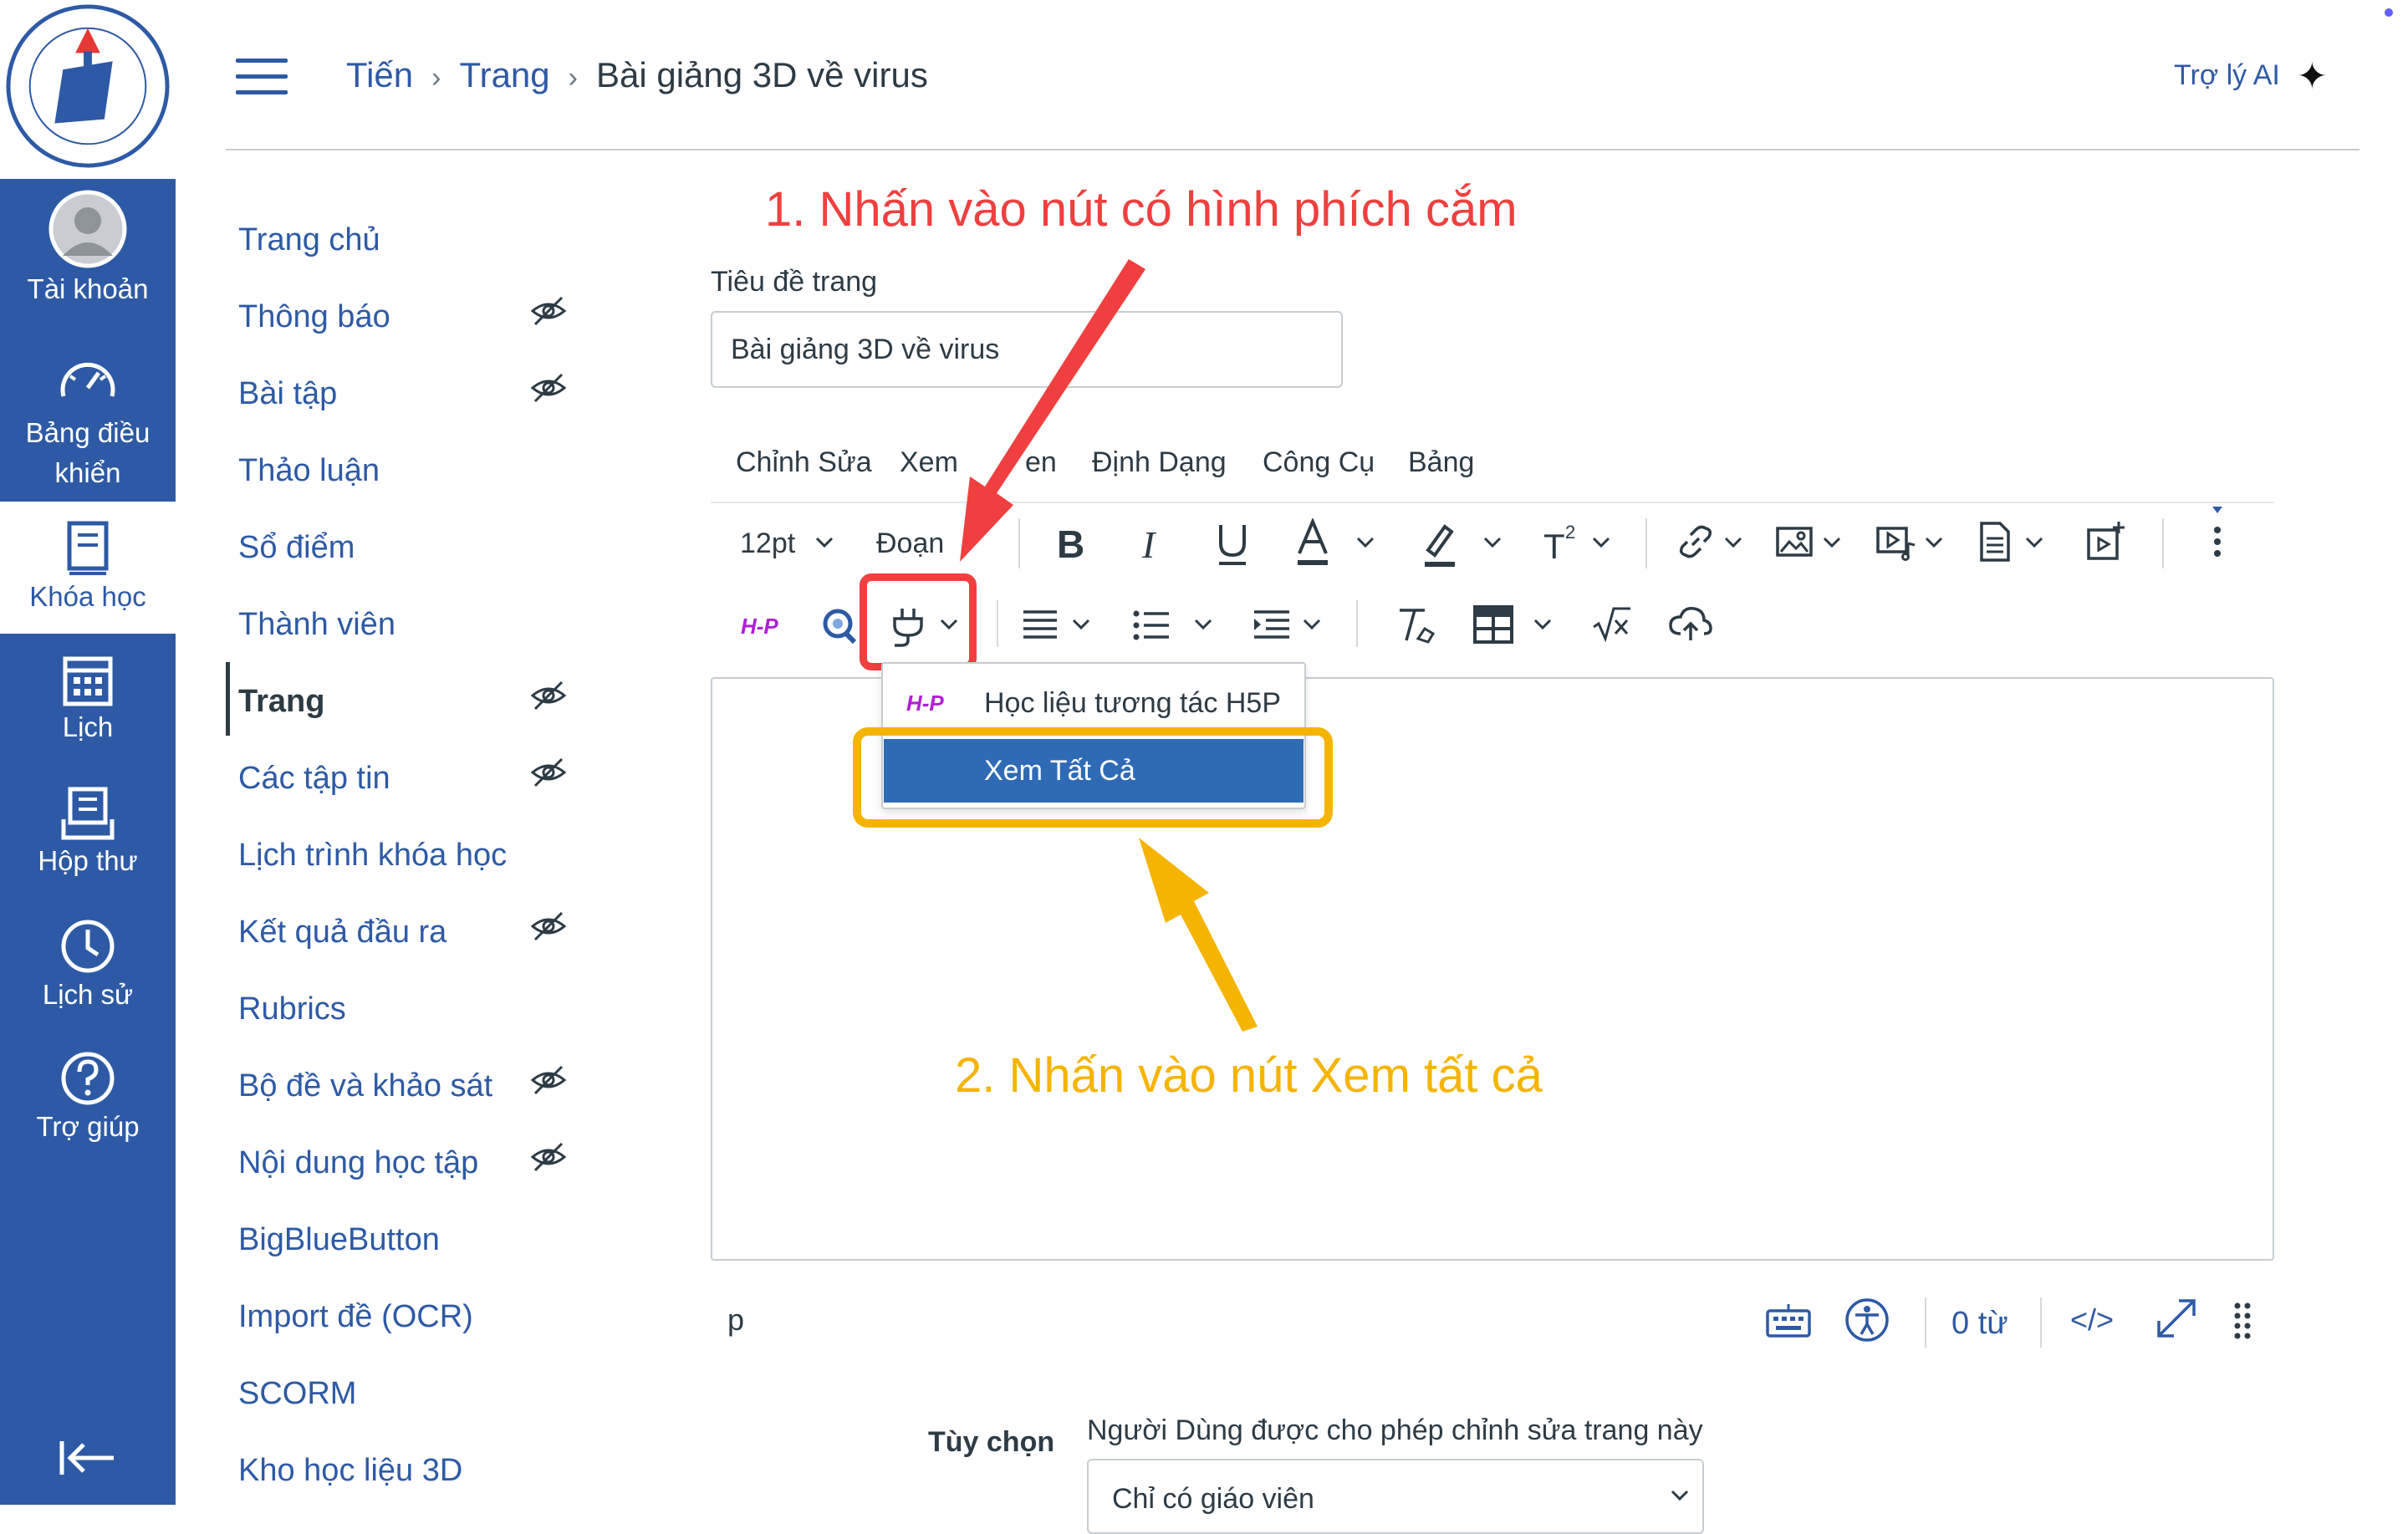 The width and height of the screenshot is (2408, 1534). Describe the element at coordinates (292, 1009) in the screenshot. I see `course-nav-rubrics: Rubrics` at that location.